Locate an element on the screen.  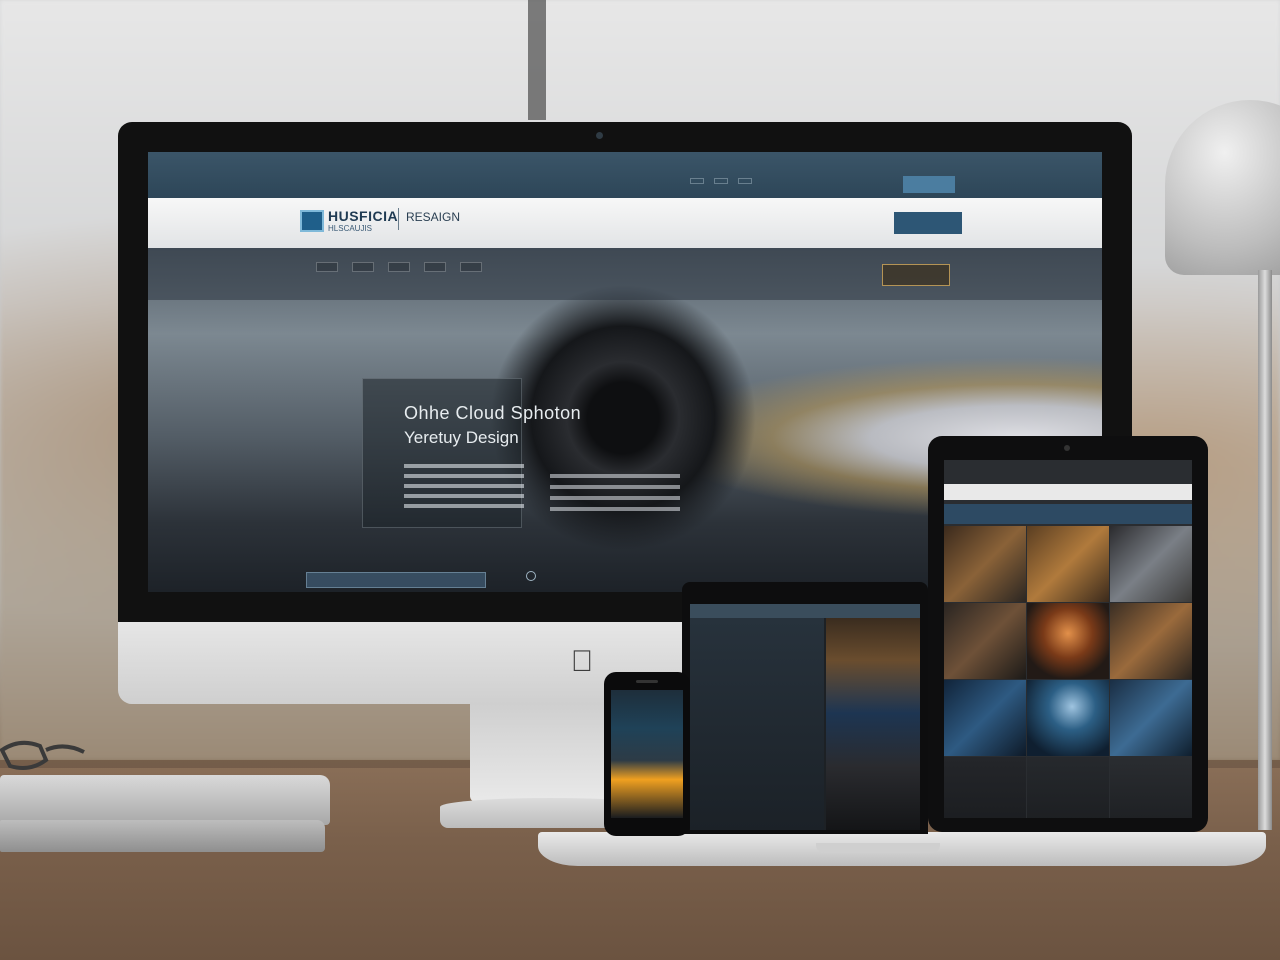
hero-title: Ohhe Cloud Sphoton is located at coordinates (493, 413).